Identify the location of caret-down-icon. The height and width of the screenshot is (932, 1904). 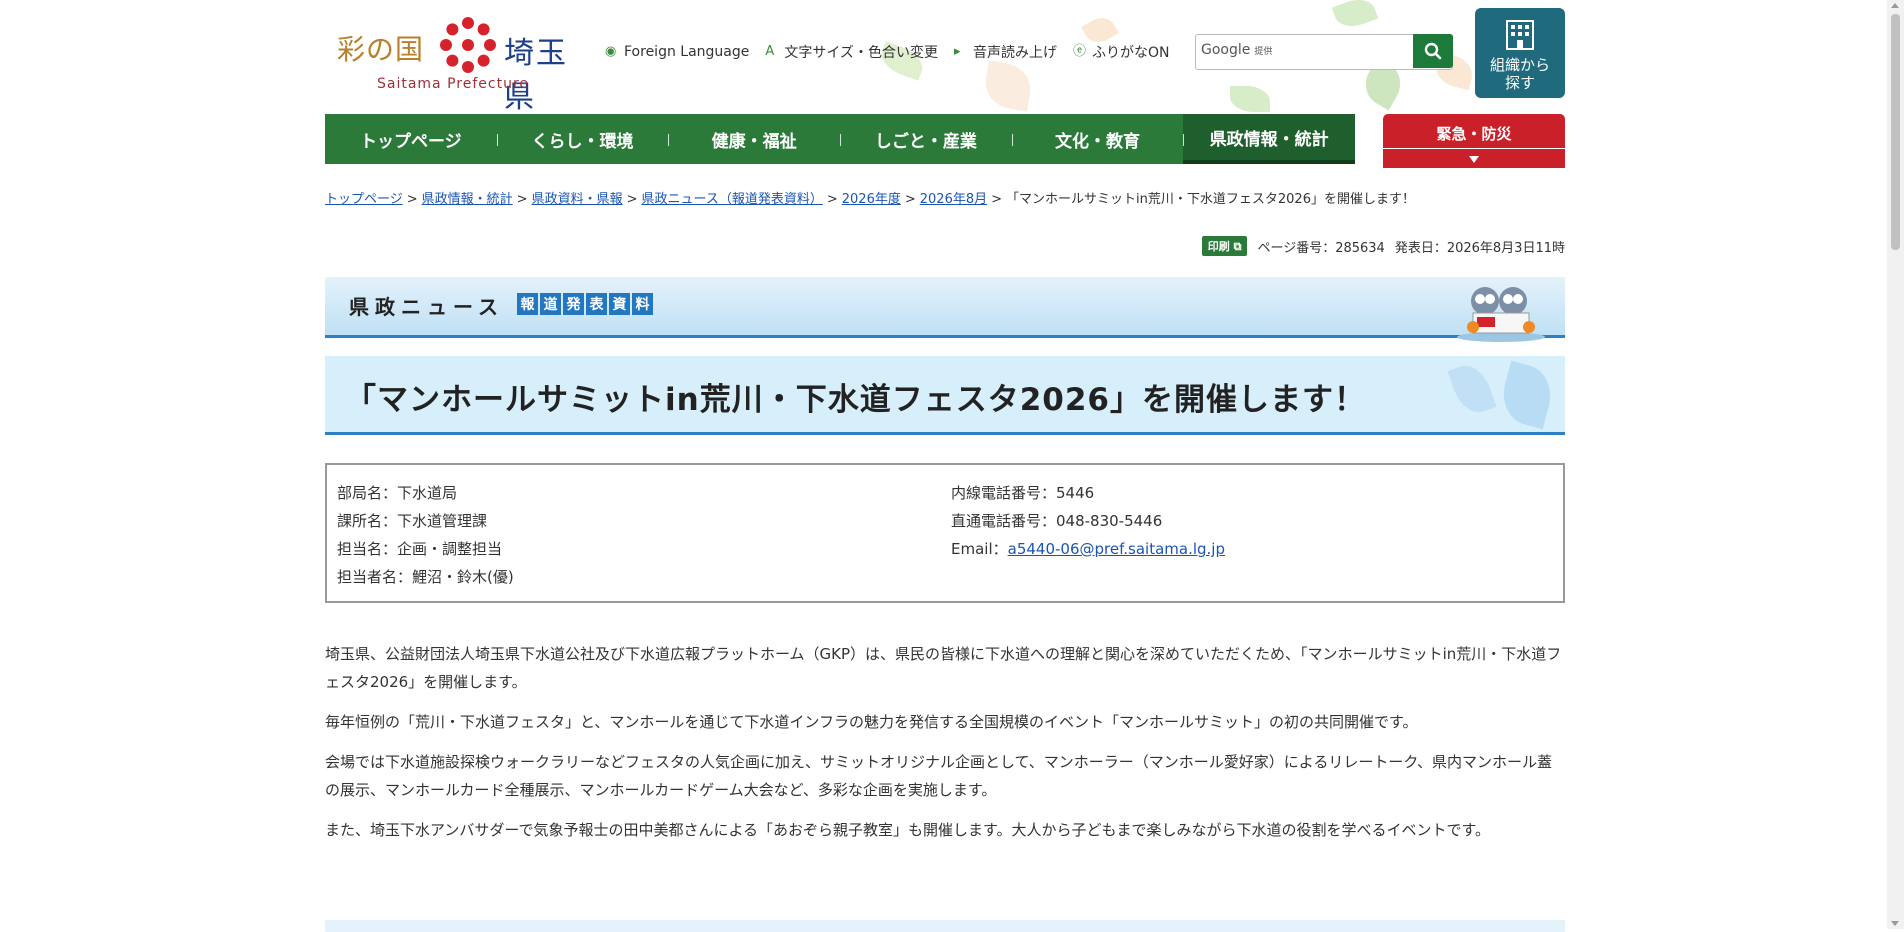
(1474, 159).